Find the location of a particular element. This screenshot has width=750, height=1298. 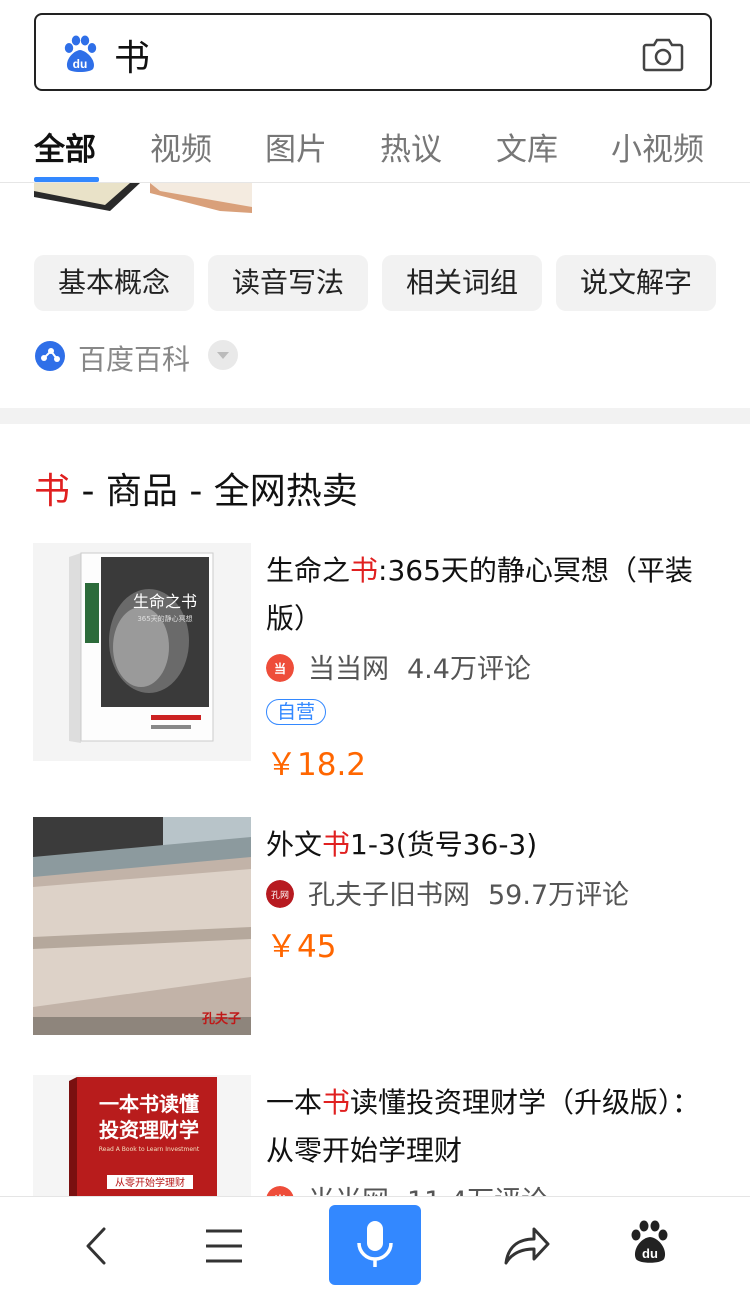

svg-text: 孔网 is located at coordinates (280, 895).